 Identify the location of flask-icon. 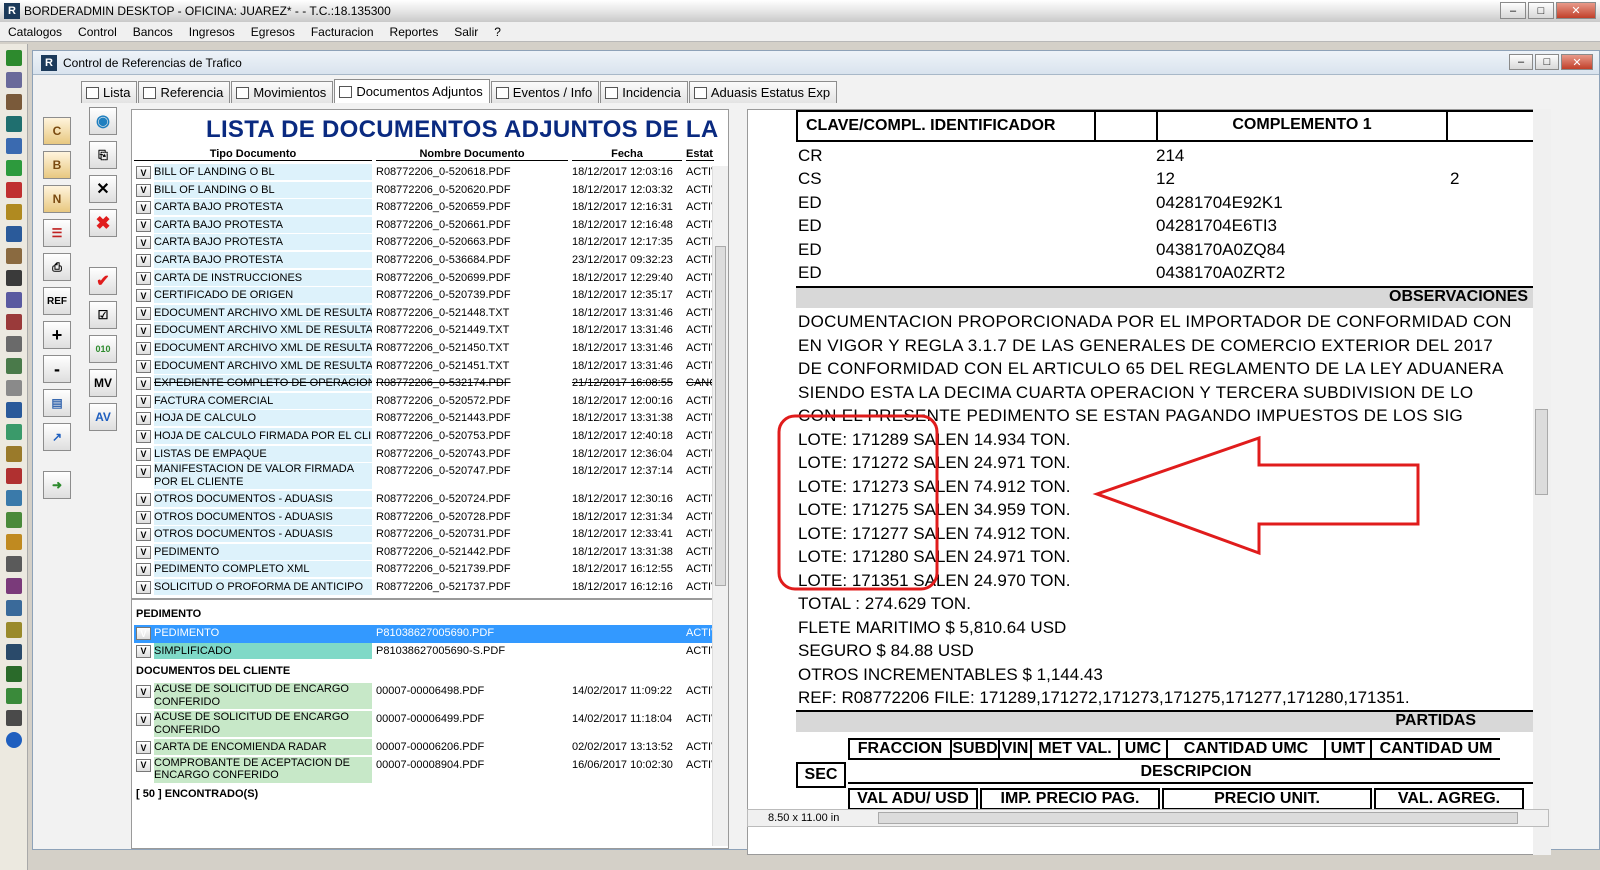
(14, 168).